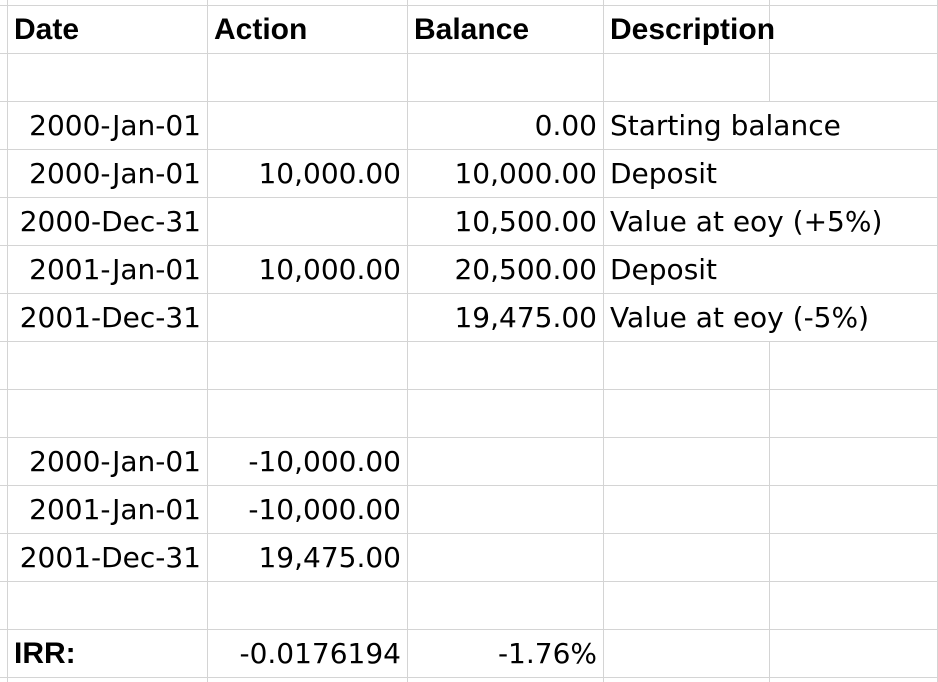 The width and height of the screenshot is (938, 682). I want to click on description-cell: Starting balance, so click(771, 126).